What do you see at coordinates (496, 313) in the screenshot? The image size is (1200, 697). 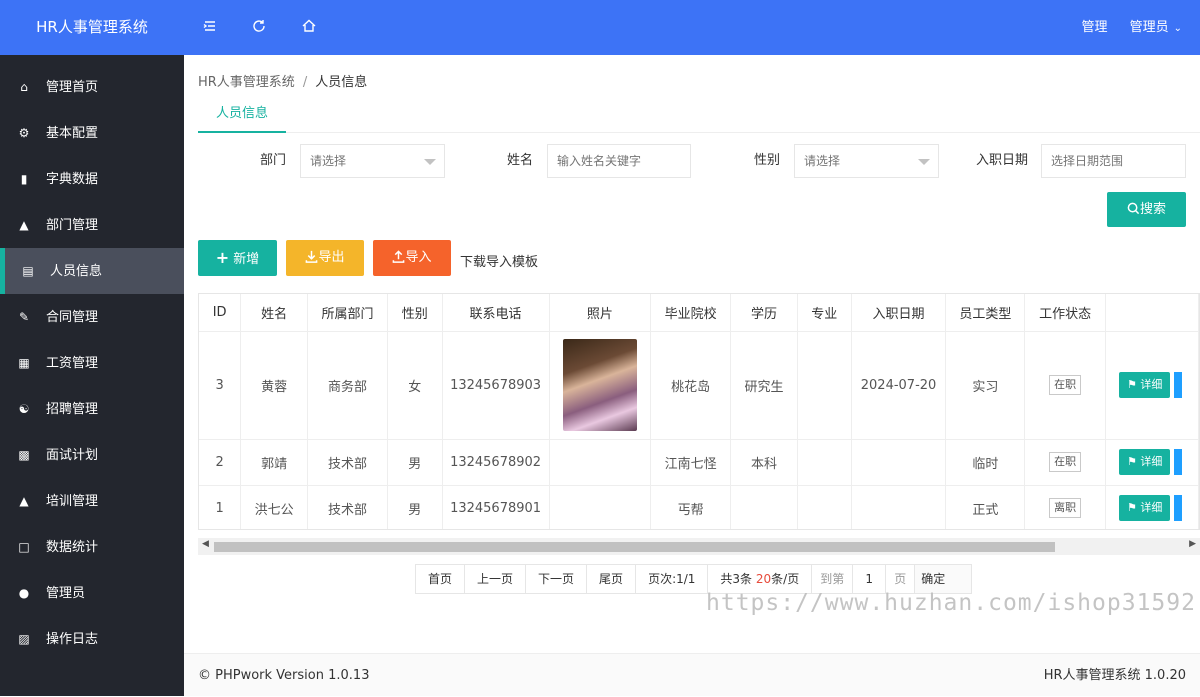 I see `column-header: 联系电话` at bounding box center [496, 313].